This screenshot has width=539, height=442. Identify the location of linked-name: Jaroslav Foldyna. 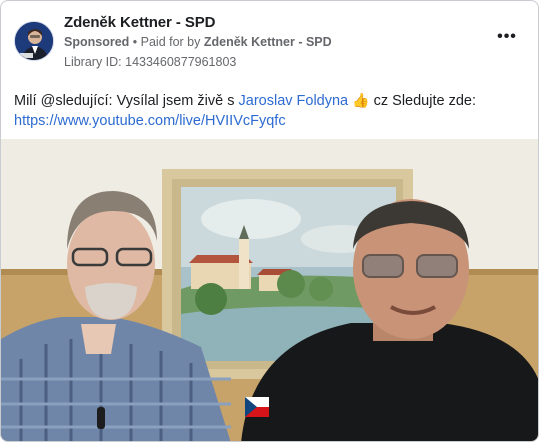
(294, 101).